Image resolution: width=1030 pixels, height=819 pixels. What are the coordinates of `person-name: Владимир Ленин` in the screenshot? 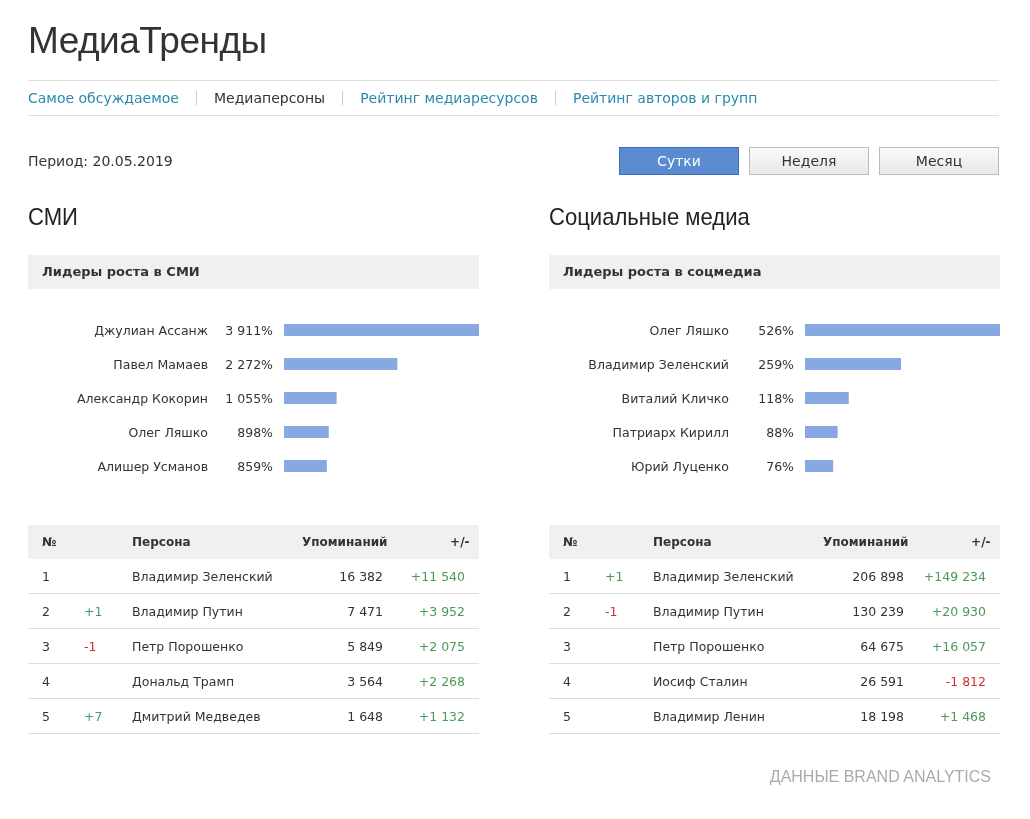 It's located at (709, 716).